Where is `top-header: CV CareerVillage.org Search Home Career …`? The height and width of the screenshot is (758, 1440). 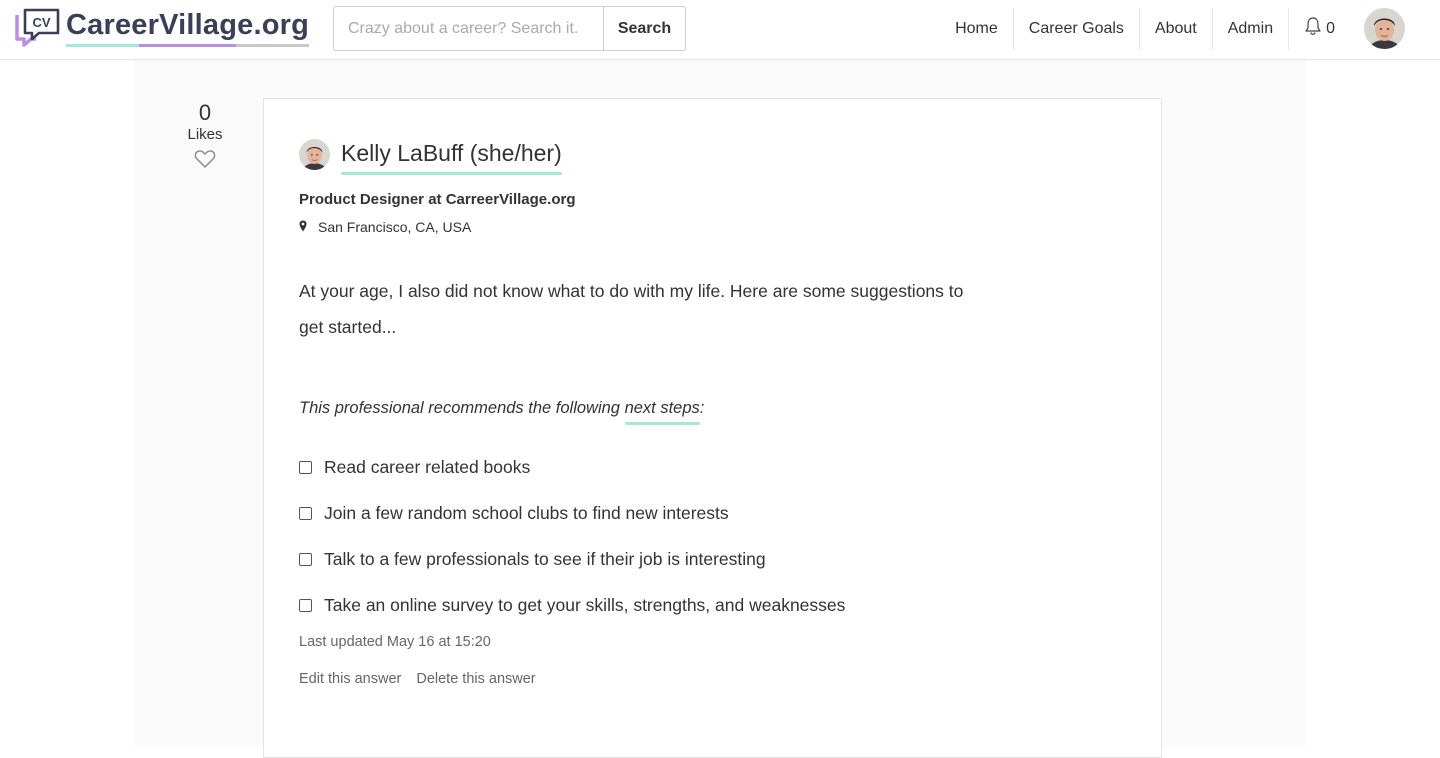
top-header: CV CareerVillage.org Search Home Career … is located at coordinates (720, 30).